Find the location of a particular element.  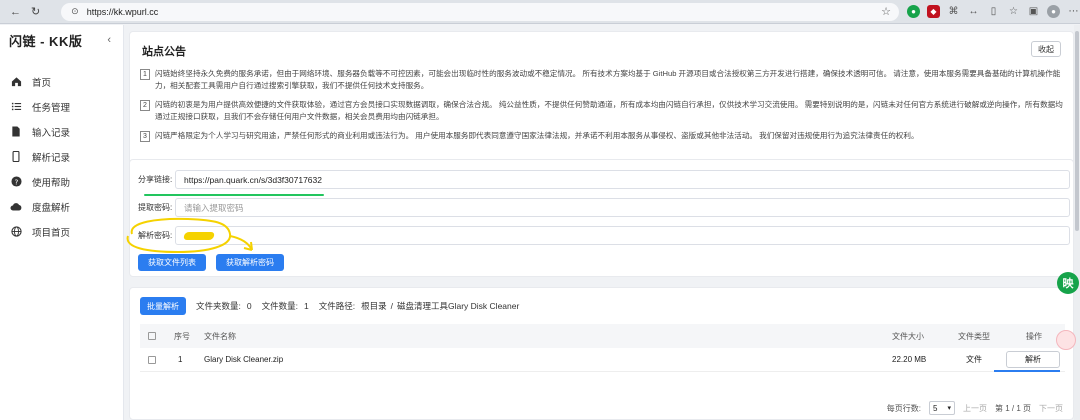

folder-count-value: 0 is located at coordinates (249, 306).